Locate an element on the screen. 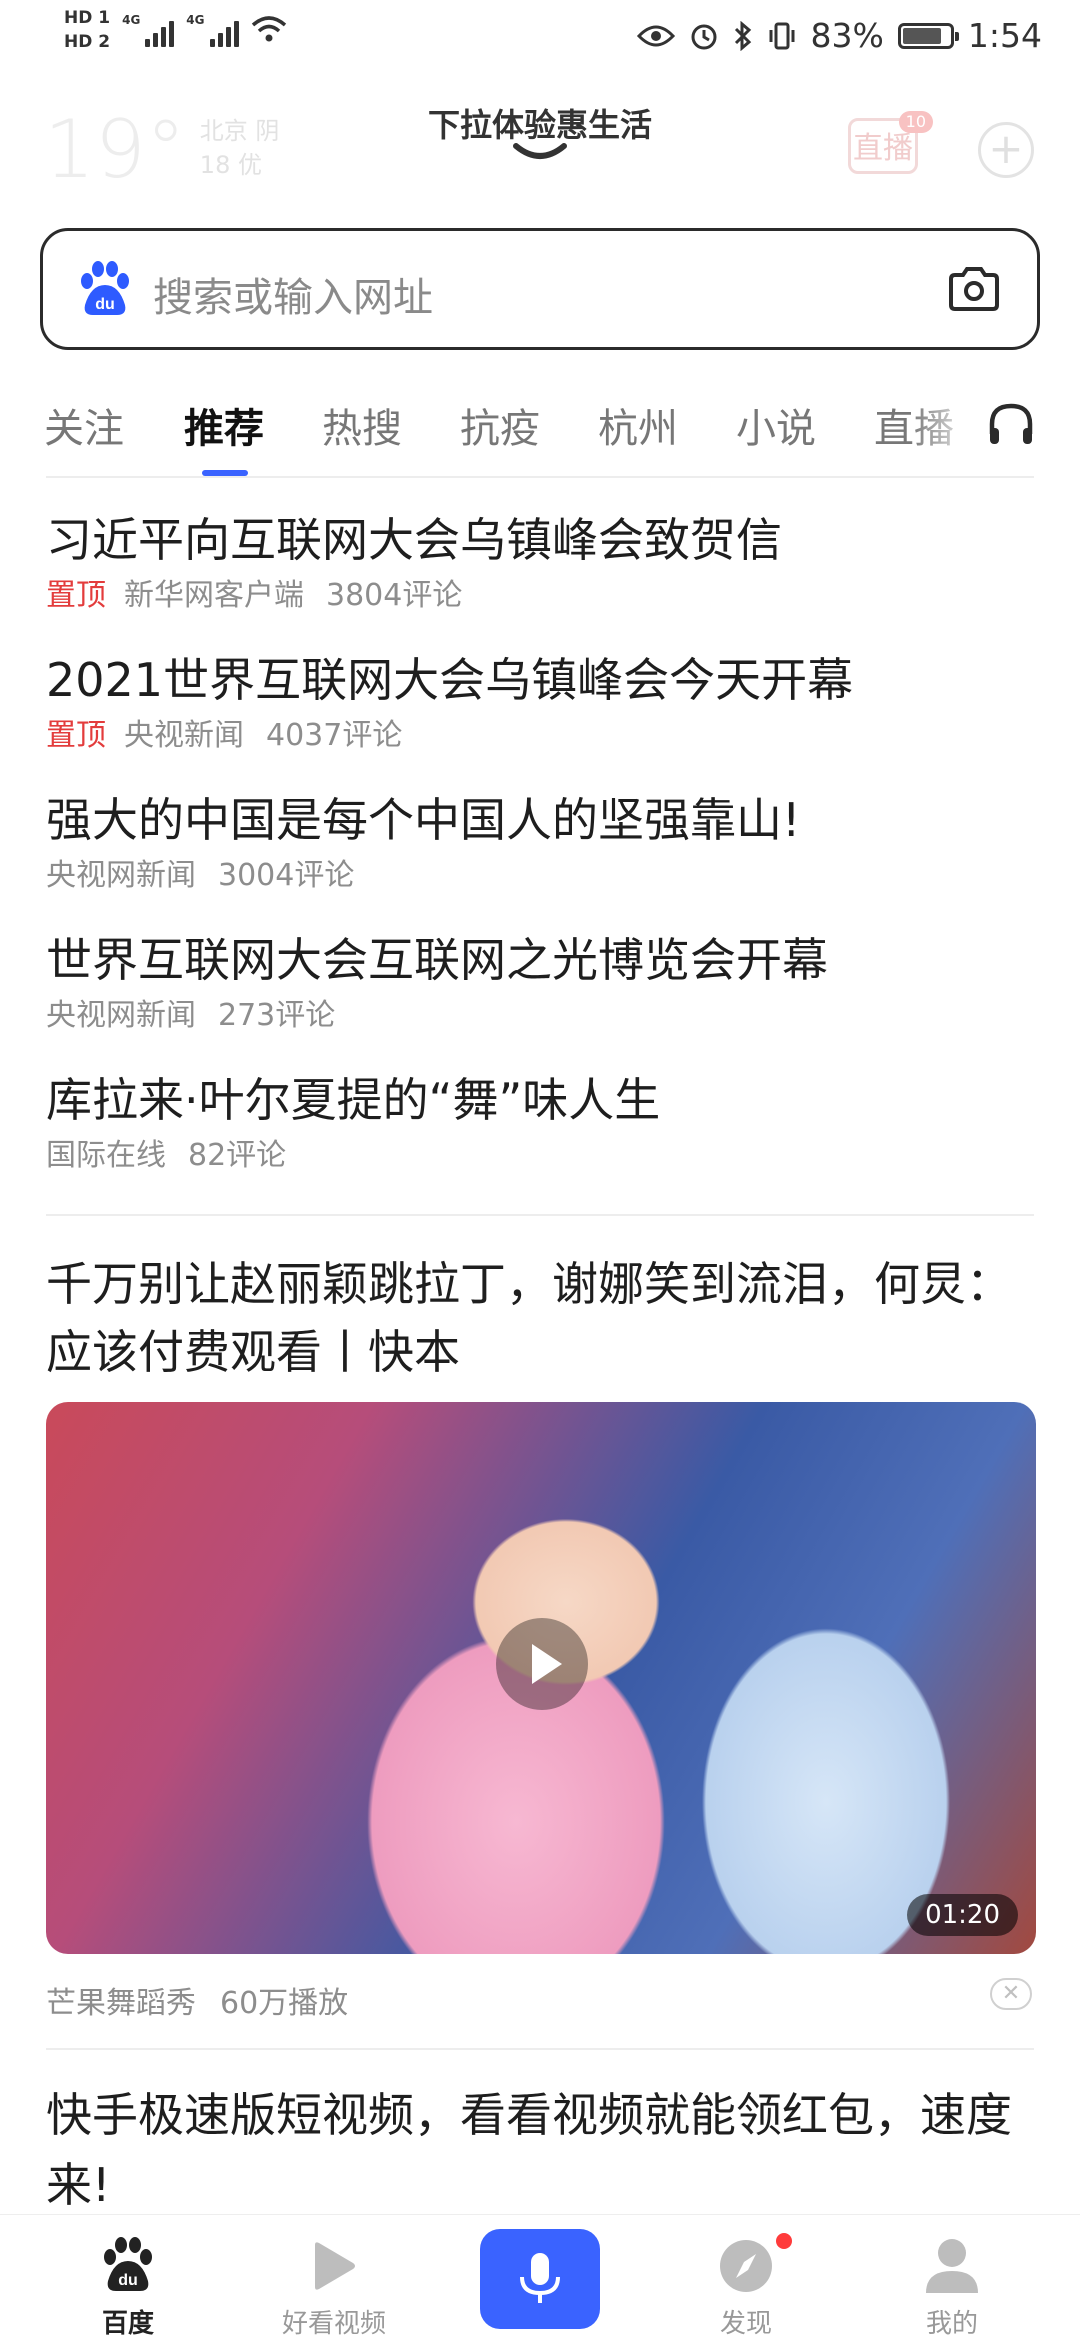 This screenshot has width=1080, height=2341. news-comments: 82评论 is located at coordinates (237, 1155).